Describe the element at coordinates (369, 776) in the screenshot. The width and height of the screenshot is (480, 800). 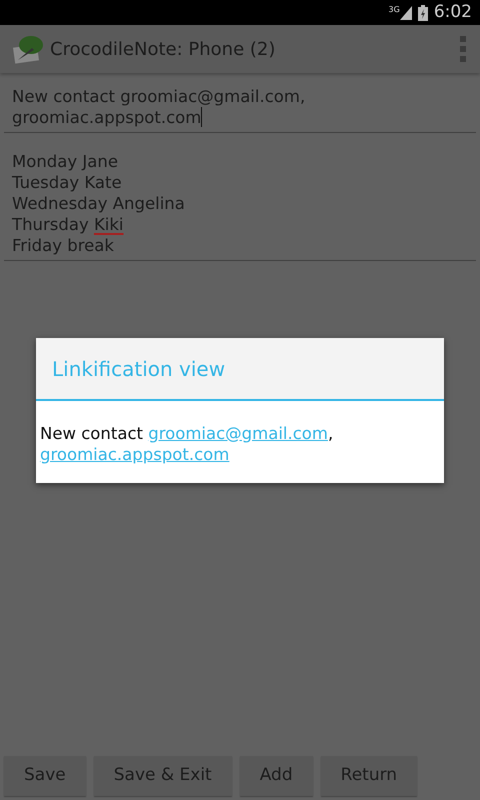
I see `action-button: Return` at that location.